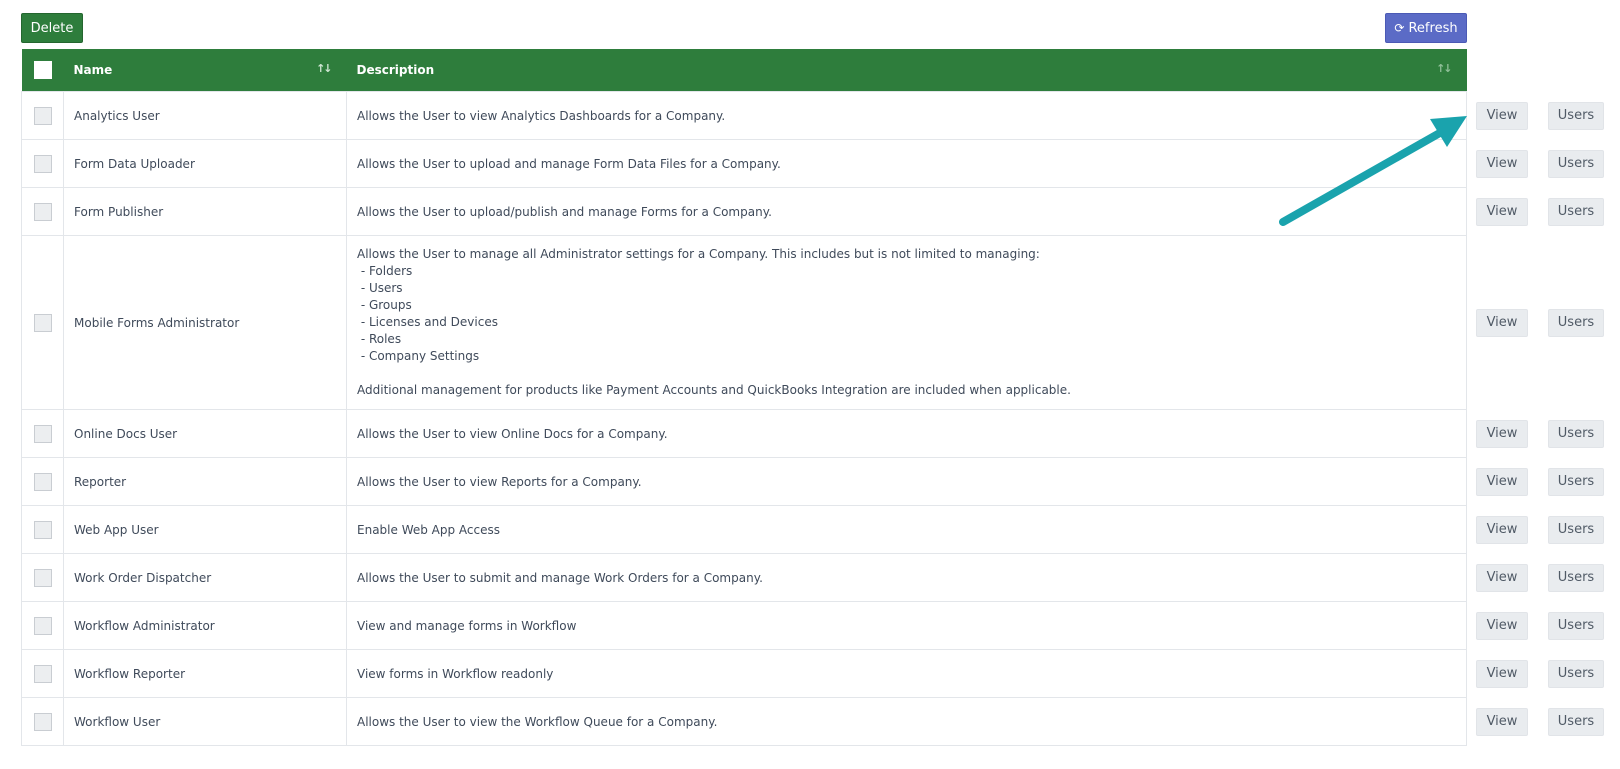  I want to click on column-header-description-label: Description, so click(395, 70).